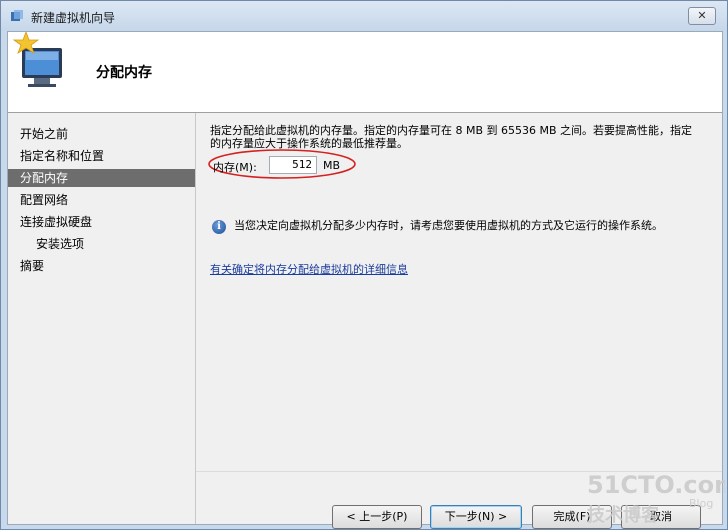 The image size is (728, 530). What do you see at coordinates (448, 225) in the screenshot?
I see `memory-info-text: 当您决定向虚拟机分配多少内存时，请考虑您要使用虚拟机的方式及它运行的操作系统。` at bounding box center [448, 225].